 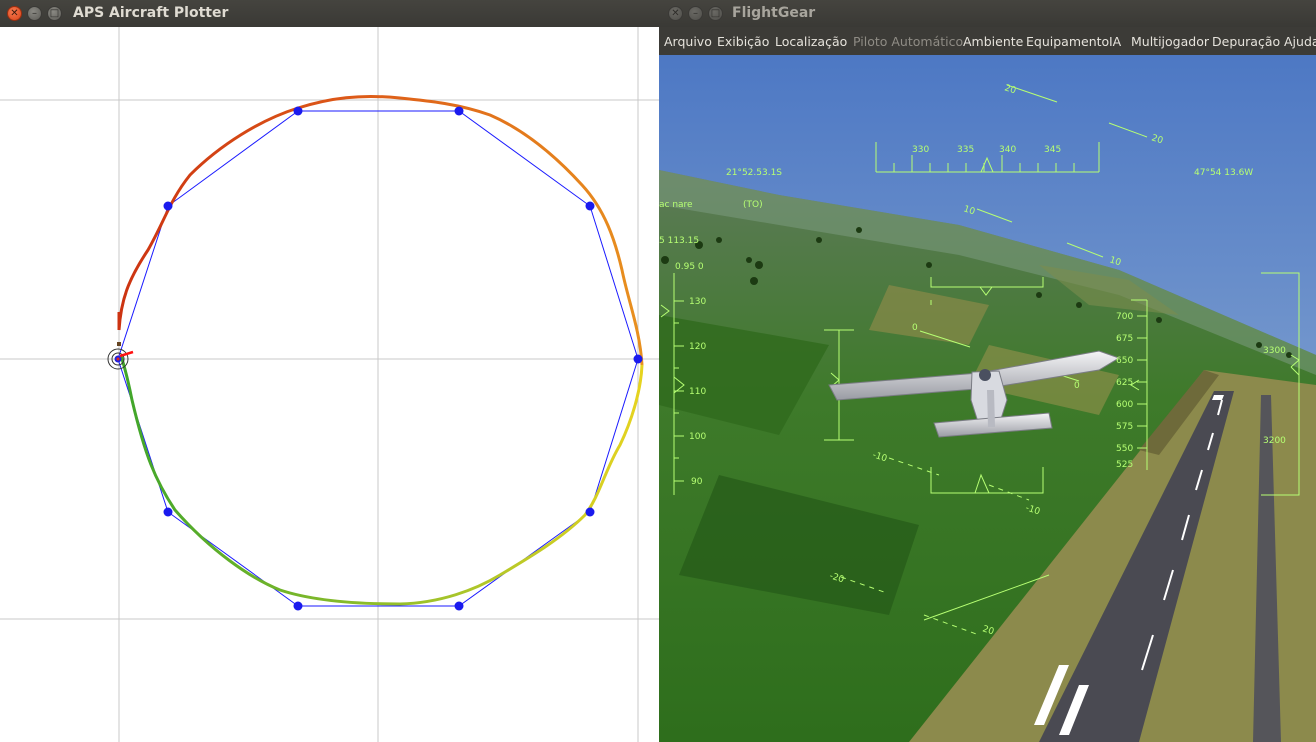 I want to click on hud-mode: ac nare, so click(x=676, y=205).